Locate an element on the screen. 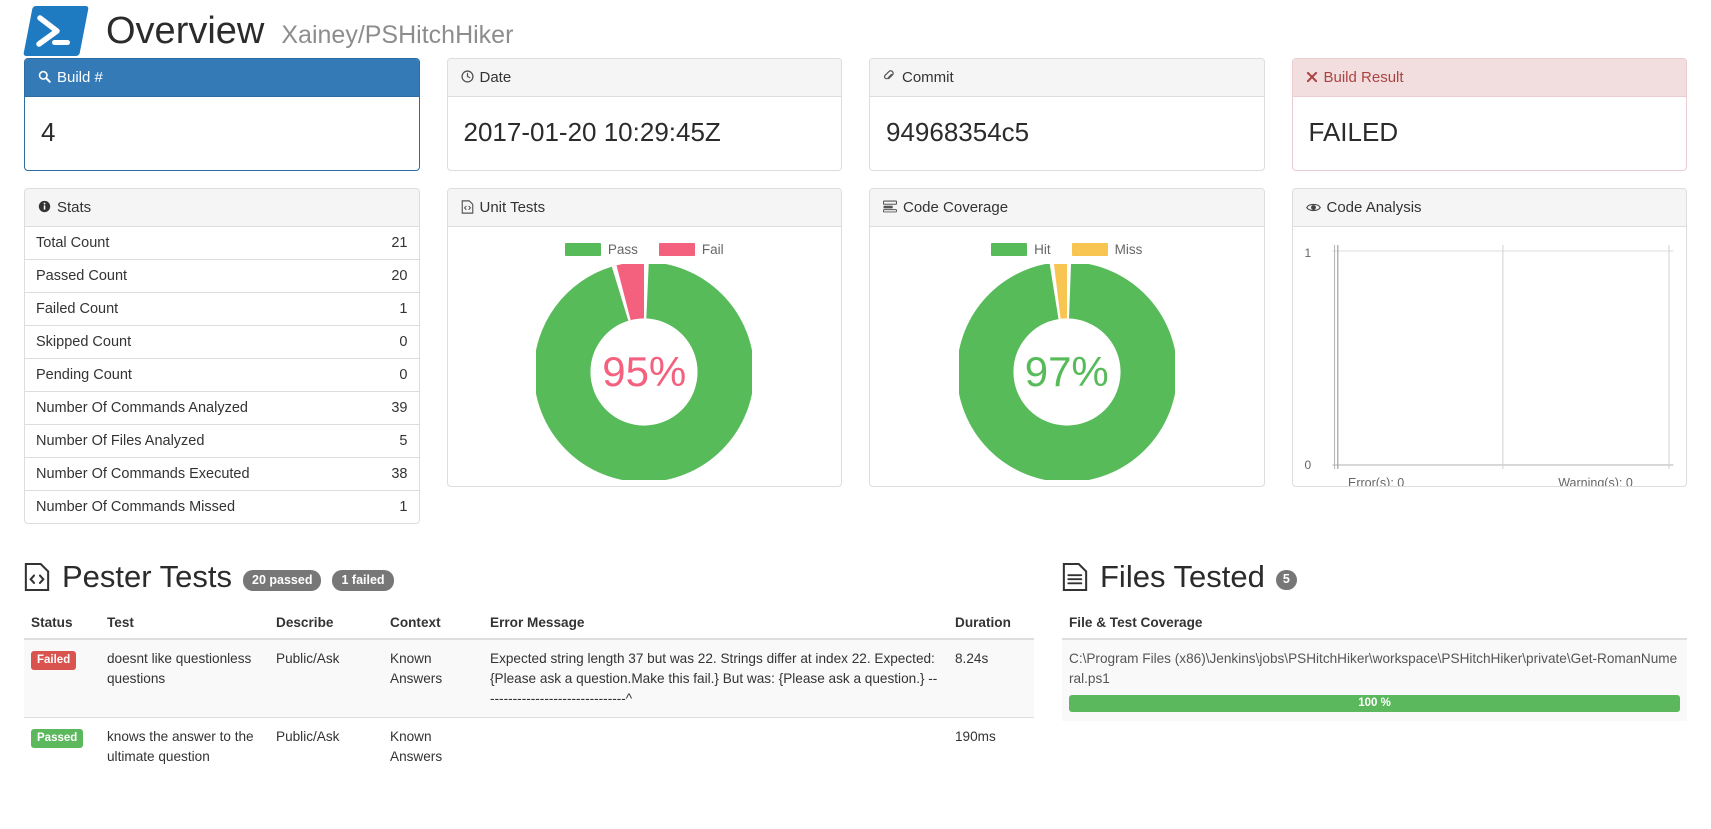 Image resolution: width=1711 pixels, height=829 pixels. legend-item-fail: Fail is located at coordinates (691, 249).